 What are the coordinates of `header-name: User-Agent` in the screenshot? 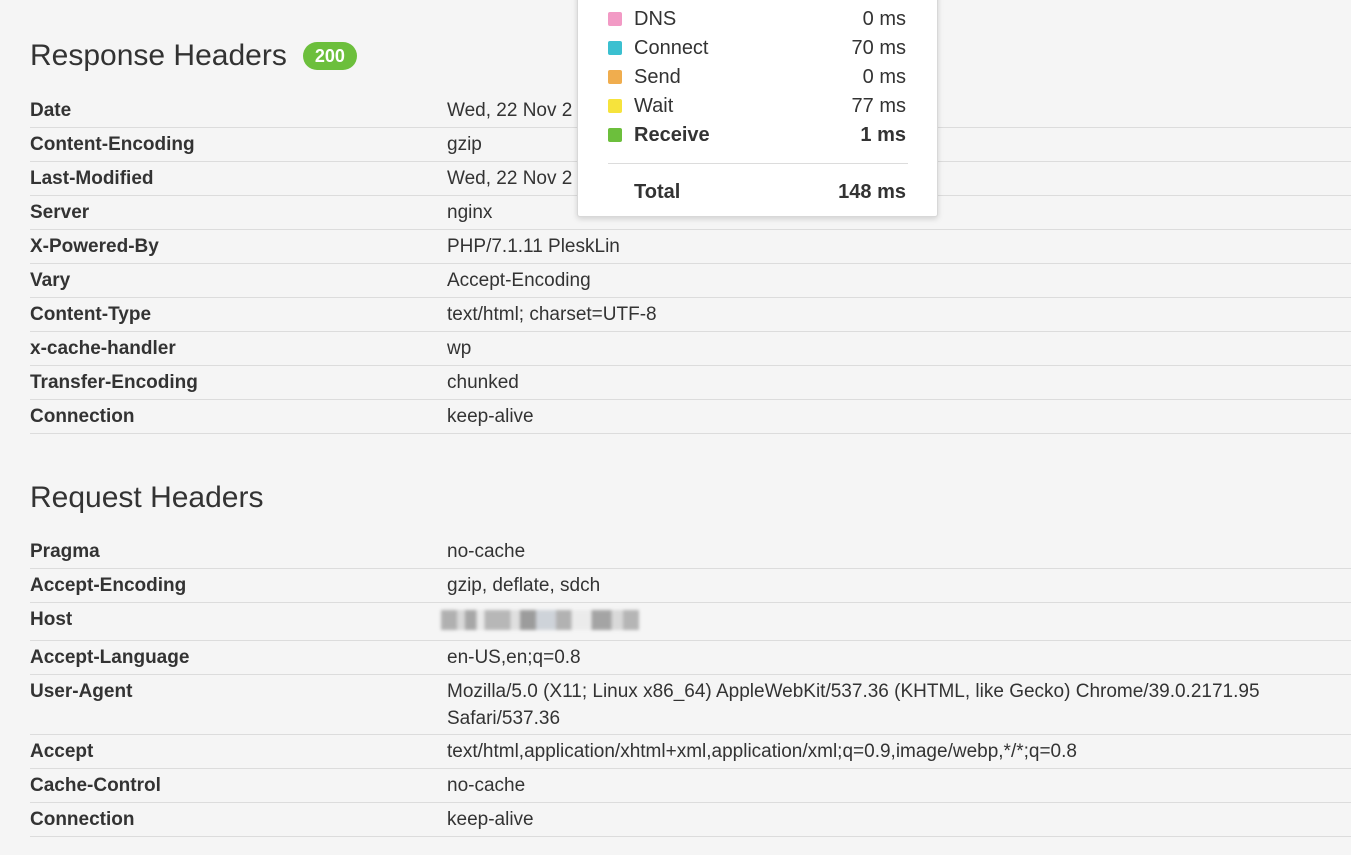 It's located at (81, 691).